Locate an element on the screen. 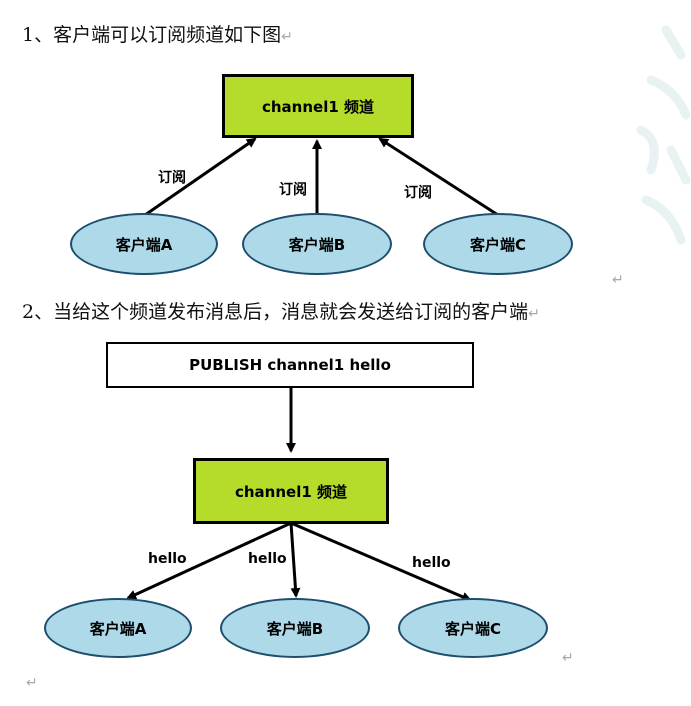 The image size is (691, 706). edge-label-hello-c: hello is located at coordinates (431, 563).